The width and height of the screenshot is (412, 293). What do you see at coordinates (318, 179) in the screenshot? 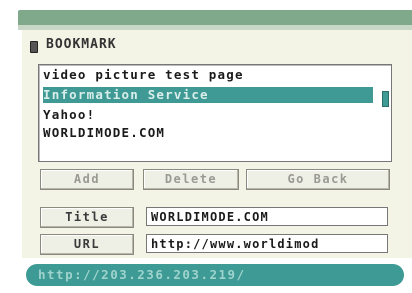
I see `go-back-button: Go Back` at bounding box center [318, 179].